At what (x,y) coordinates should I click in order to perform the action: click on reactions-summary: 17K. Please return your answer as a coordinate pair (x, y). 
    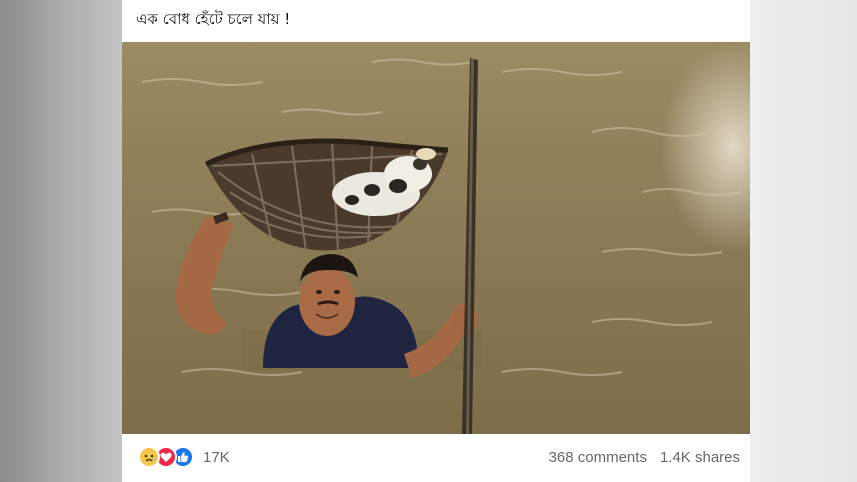
    Looking at the image, I should click on (184, 457).